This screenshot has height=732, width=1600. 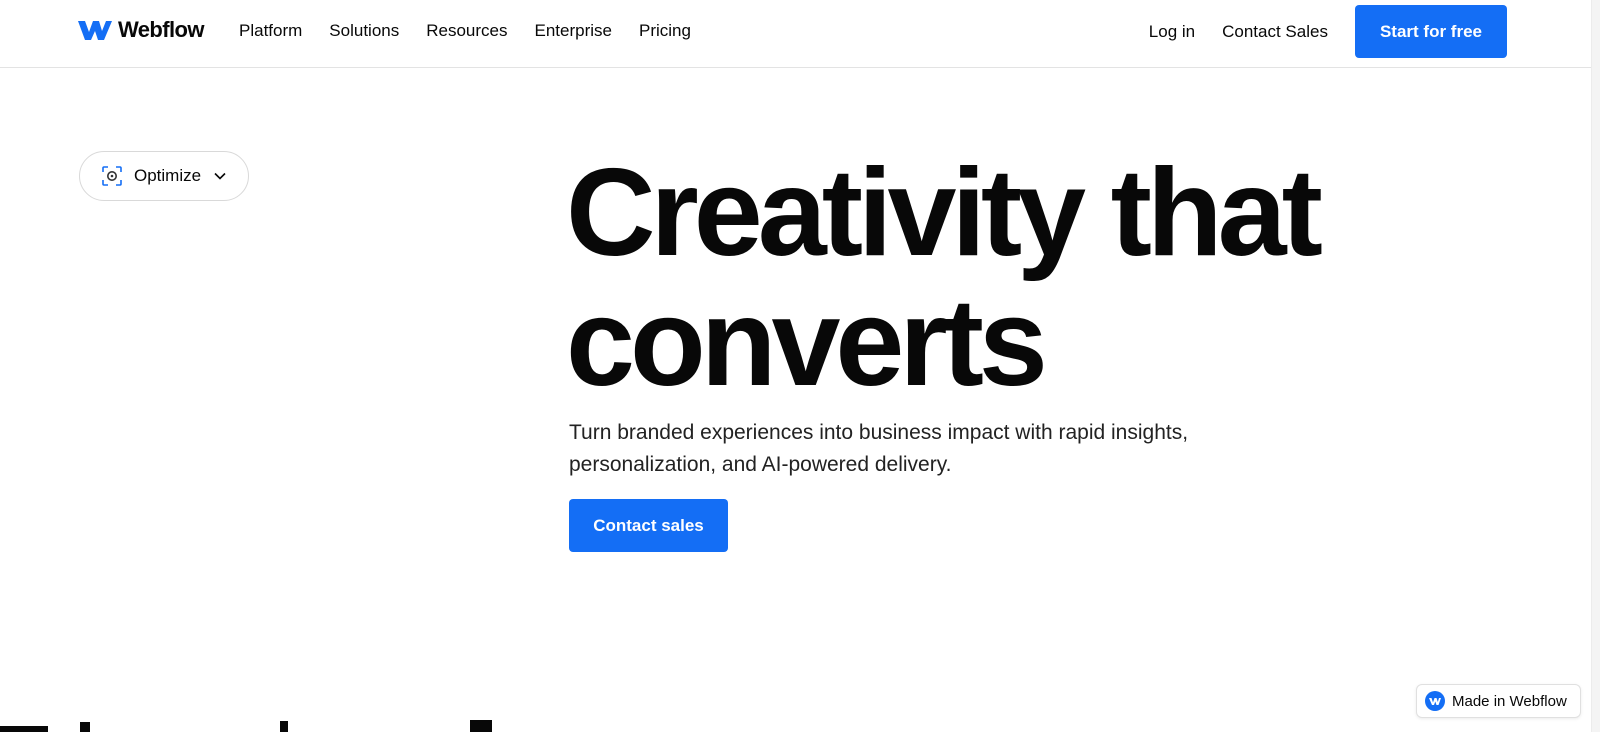 What do you see at coordinates (220, 176) in the screenshot?
I see `chevron-down-icon` at bounding box center [220, 176].